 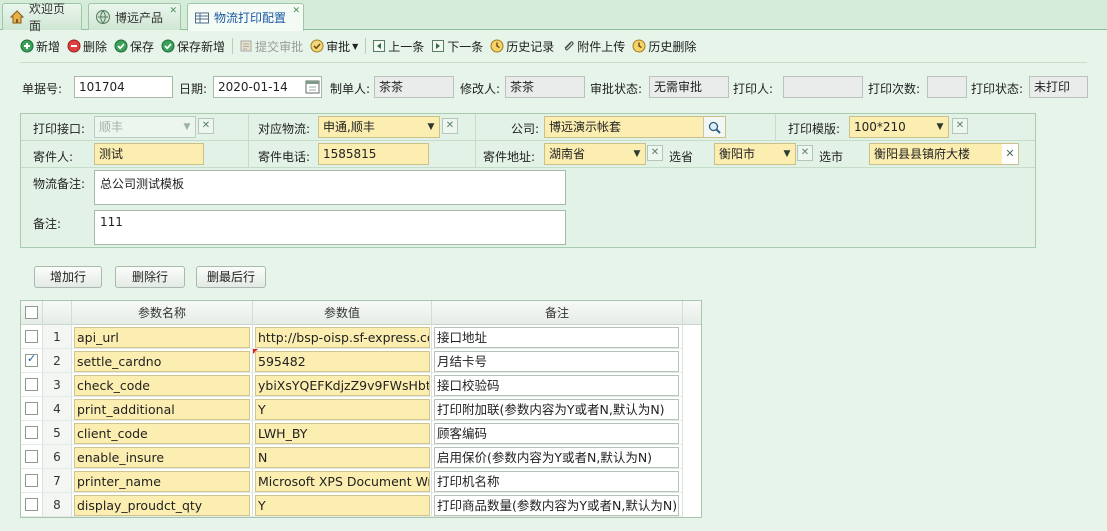 What do you see at coordinates (556, 481) in the screenshot?
I see `param-note-input: 打印机名称` at bounding box center [556, 481].